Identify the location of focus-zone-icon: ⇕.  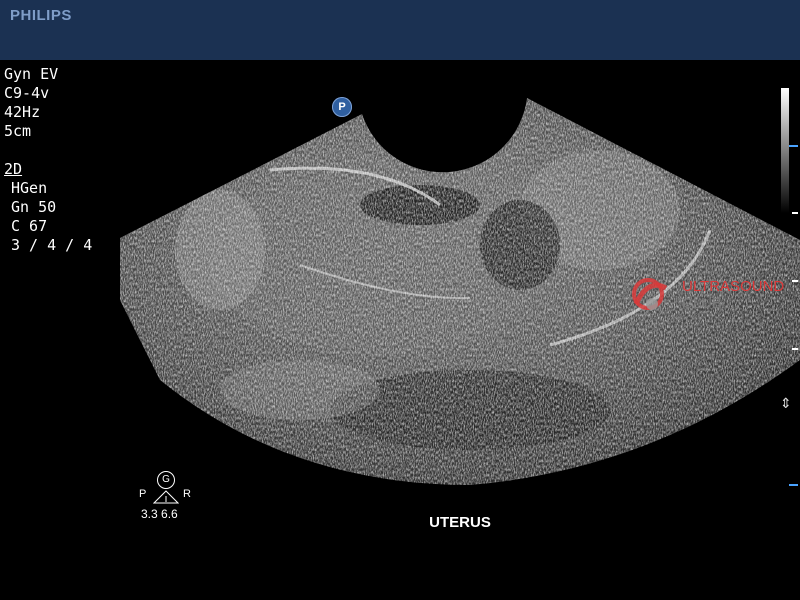
(786, 404).